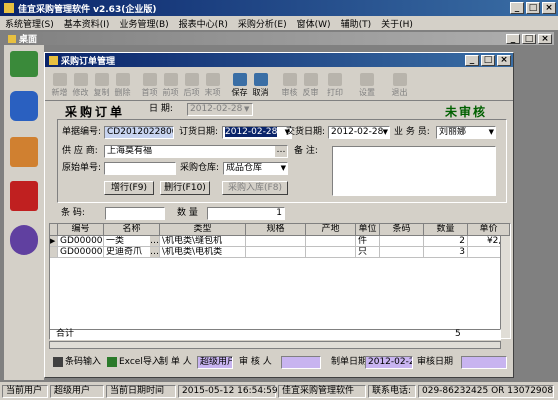 Image resolution: width=558 pixels, height=400 pixels. What do you see at coordinates (149, 83) in the screenshot?
I see `toolbar-first-button: 首项` at bounding box center [149, 83].